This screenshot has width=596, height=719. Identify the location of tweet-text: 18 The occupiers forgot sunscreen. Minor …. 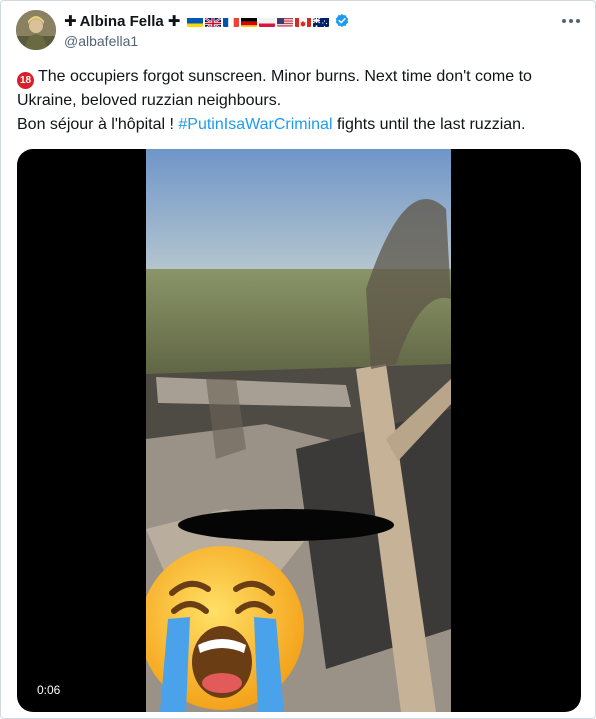
(300, 101).